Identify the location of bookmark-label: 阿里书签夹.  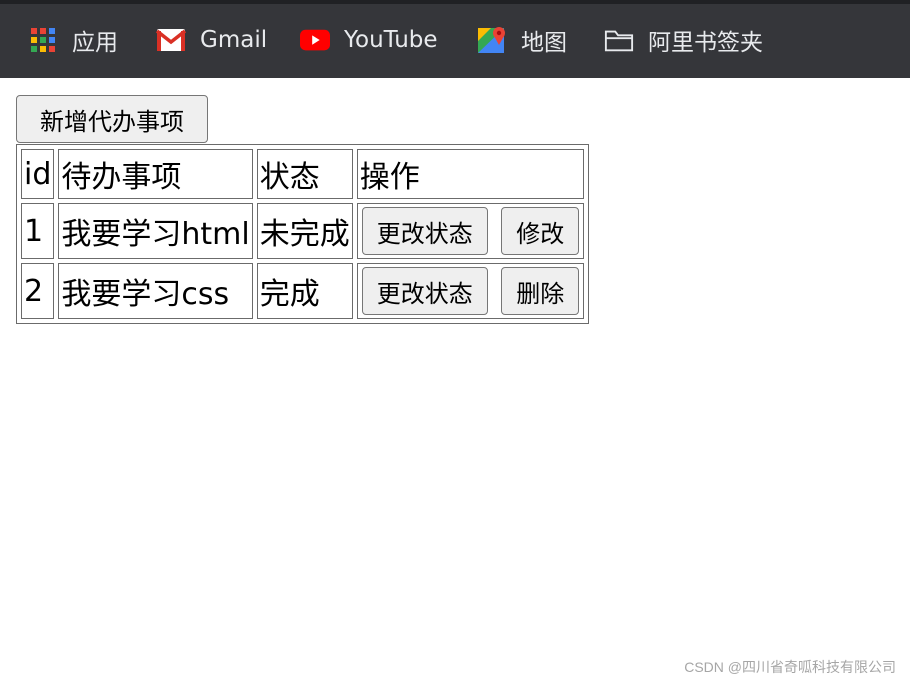
(705, 43).